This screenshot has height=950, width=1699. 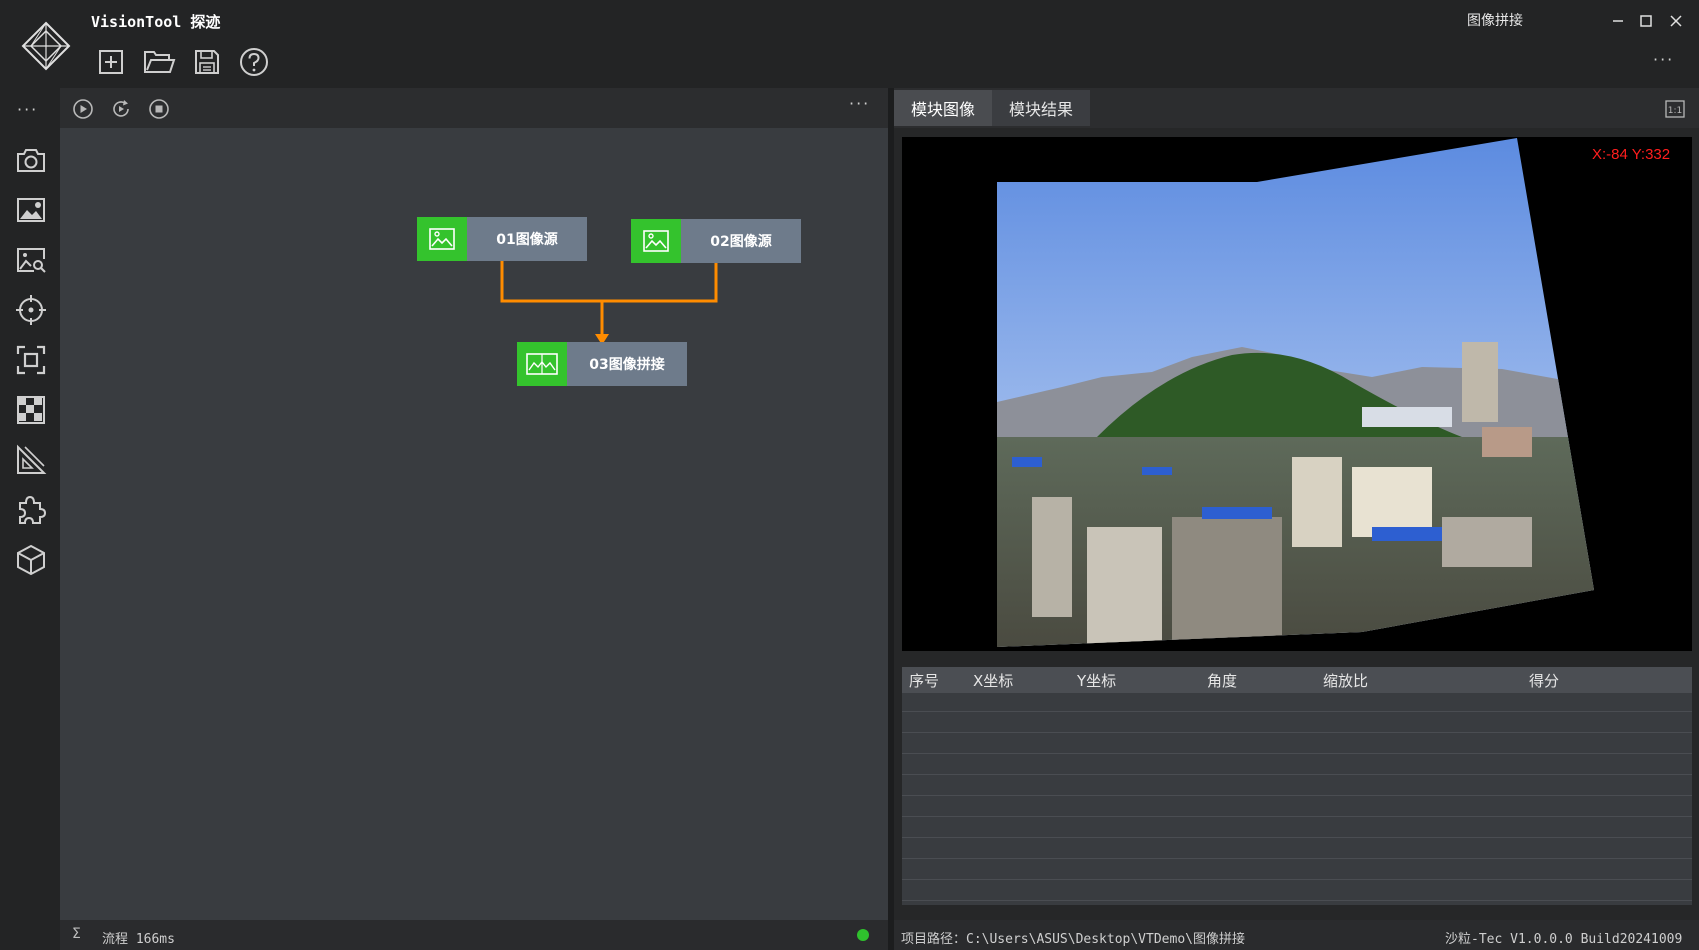 What do you see at coordinates (31, 210) in the screenshot?
I see `image-enhance-icon` at bounding box center [31, 210].